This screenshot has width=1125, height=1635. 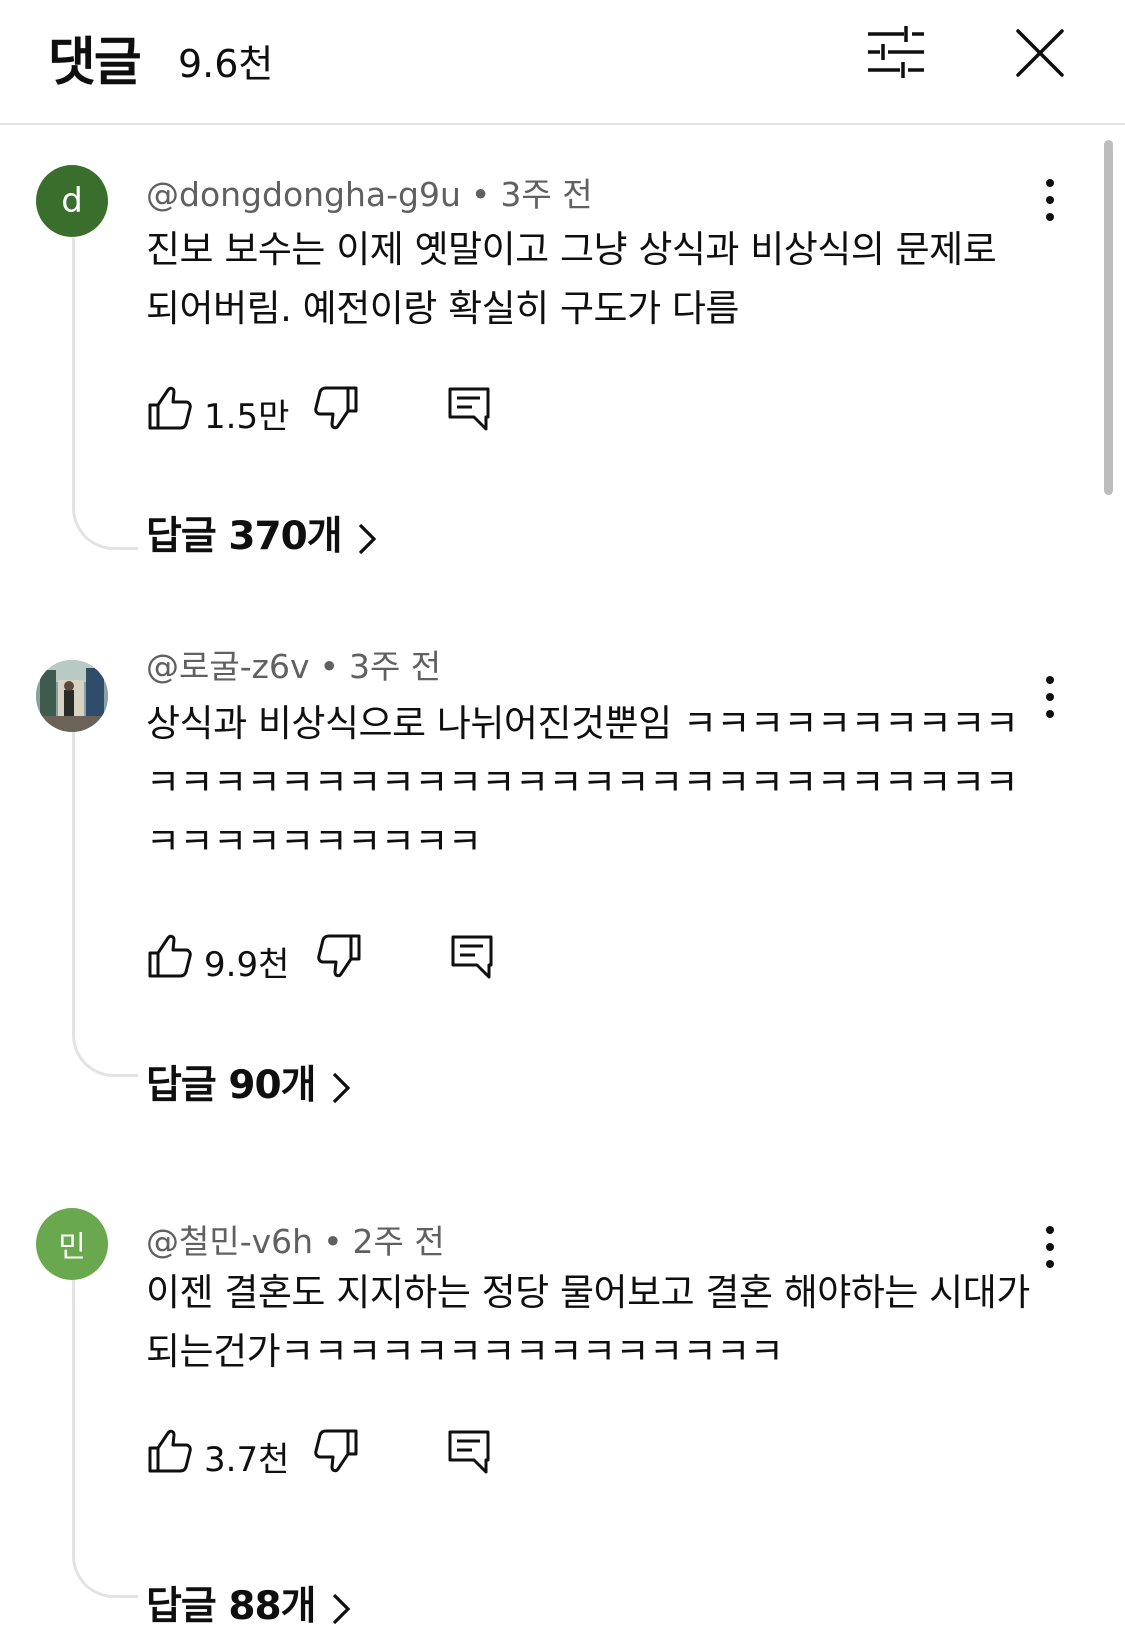 I want to click on like-count: 1.5만, so click(x=247, y=417).